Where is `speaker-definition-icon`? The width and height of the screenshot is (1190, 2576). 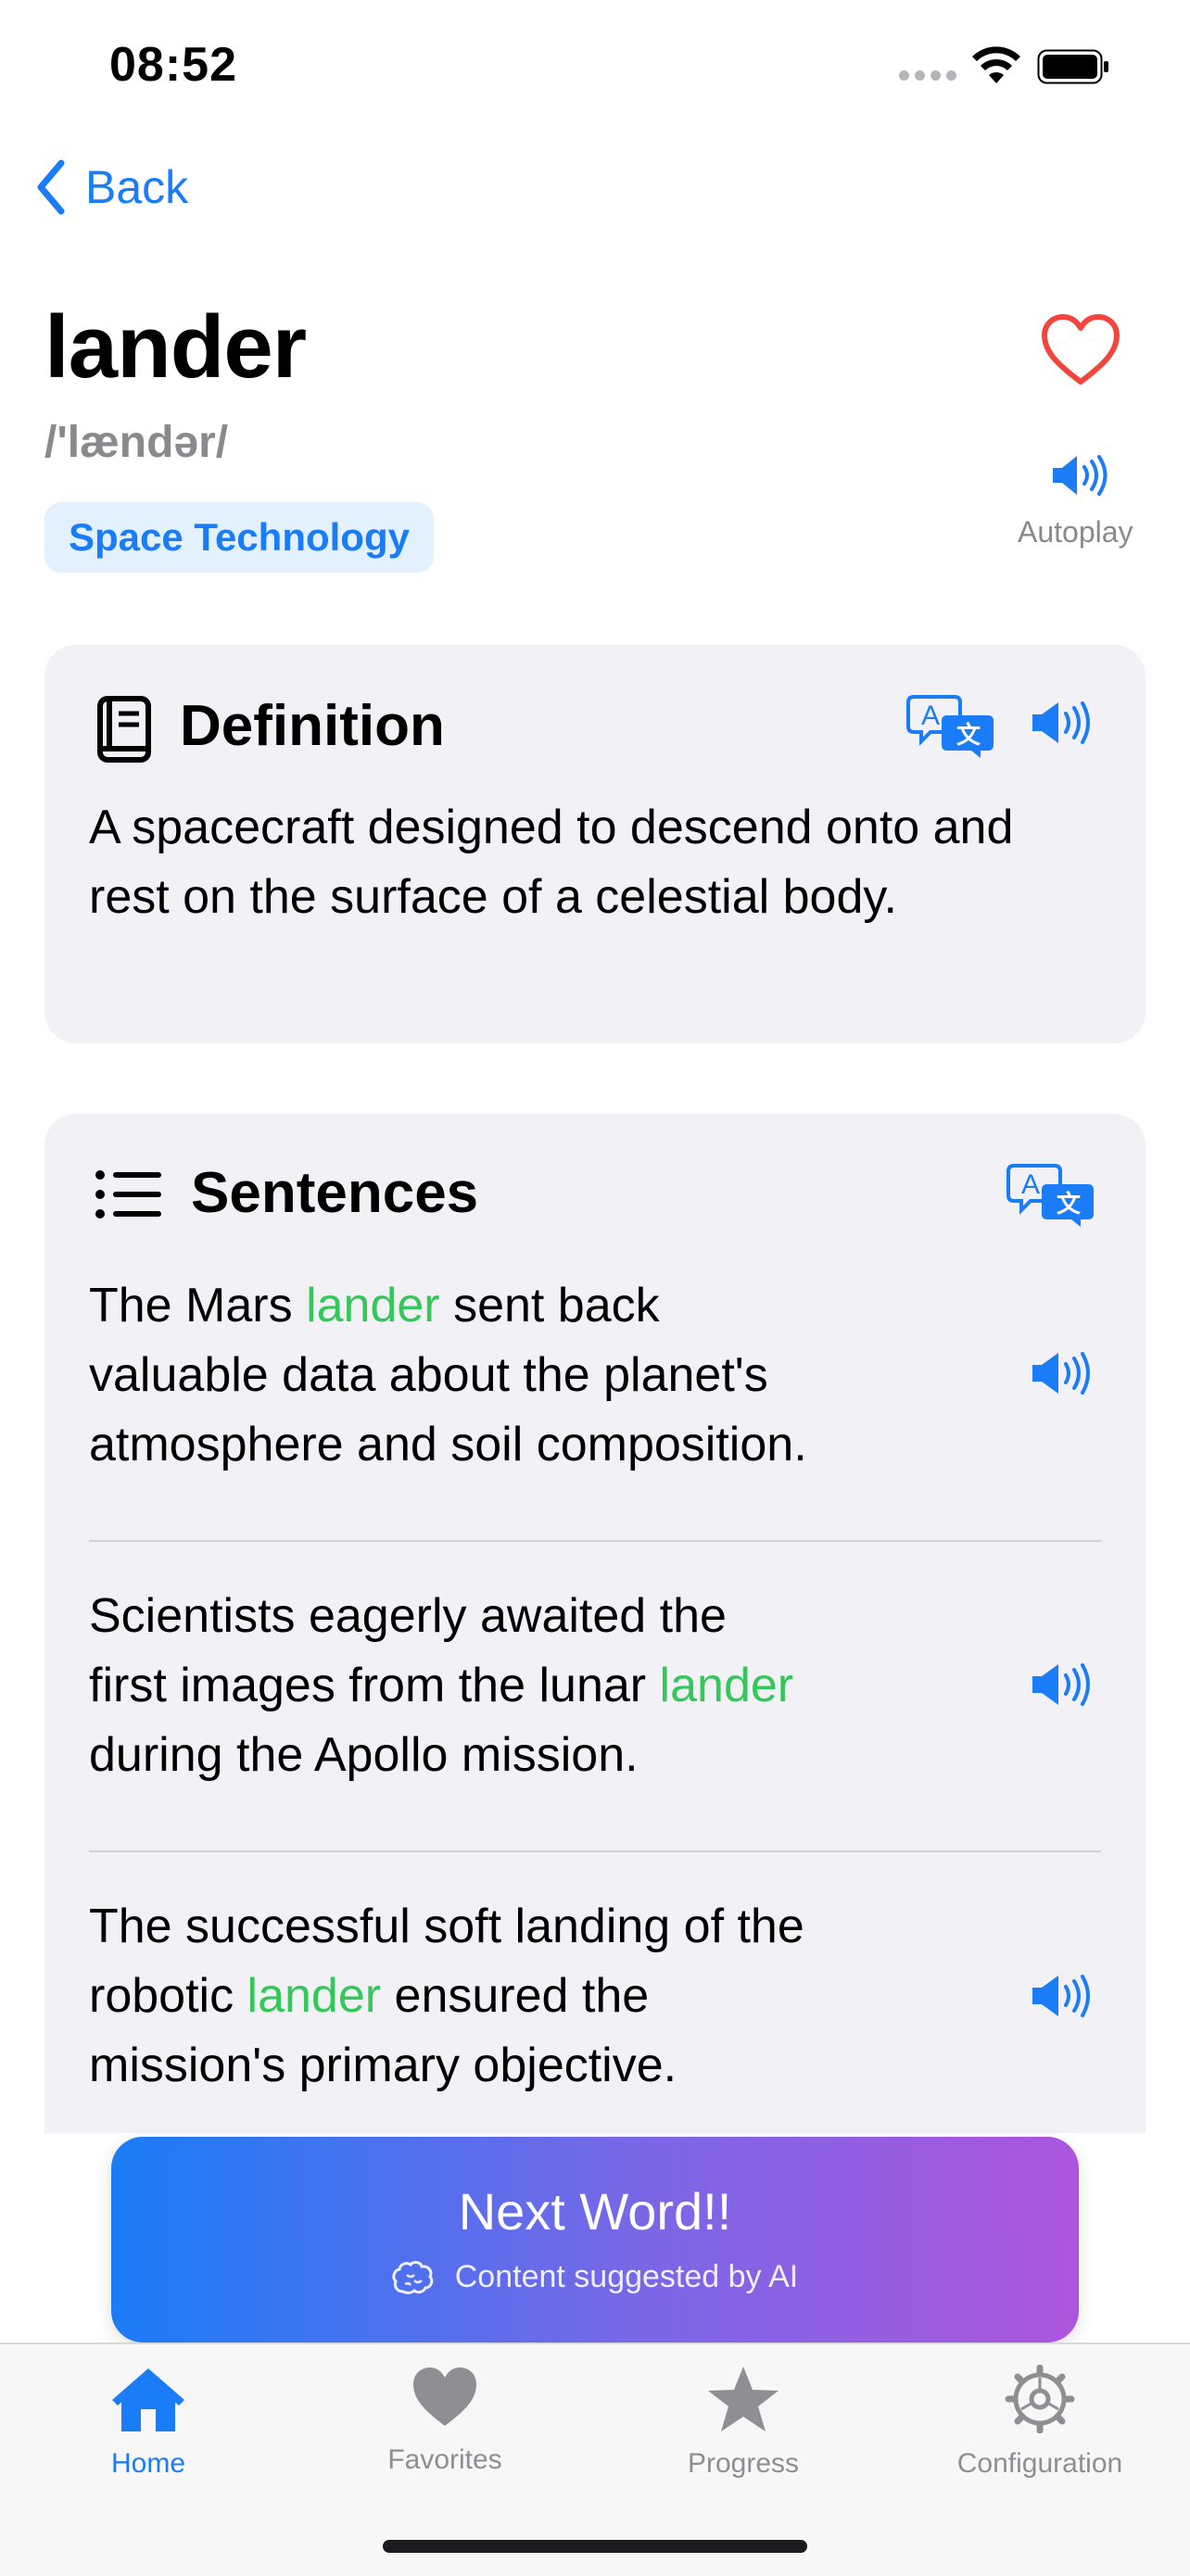
speaker-definition-icon is located at coordinates (1061, 723).